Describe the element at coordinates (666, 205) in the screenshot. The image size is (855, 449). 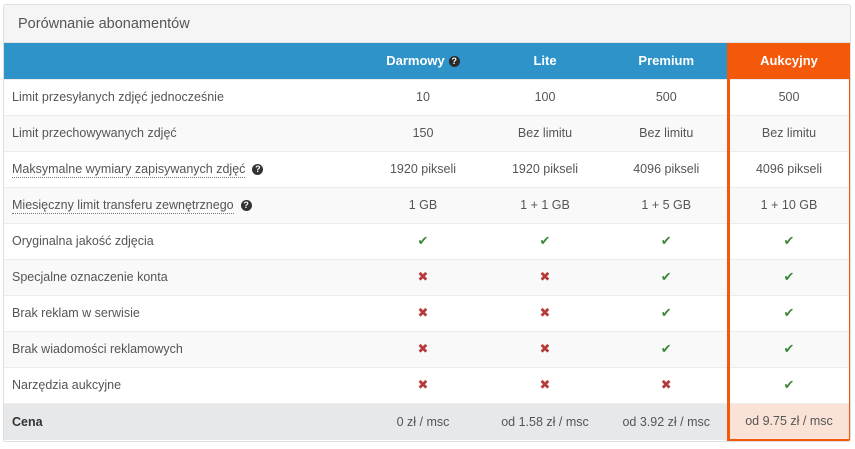
I see `plan-value: 1 + 5 GB` at that location.